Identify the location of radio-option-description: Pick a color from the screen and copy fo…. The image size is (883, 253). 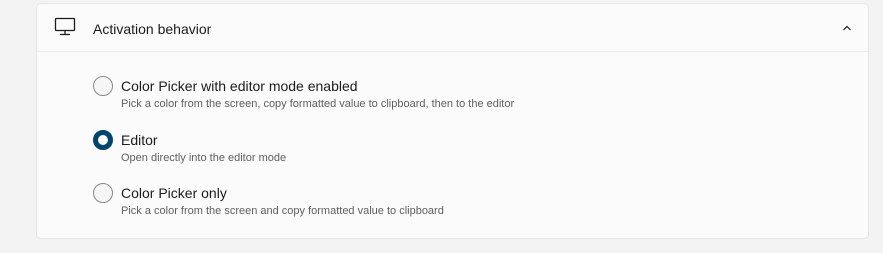
(282, 211).